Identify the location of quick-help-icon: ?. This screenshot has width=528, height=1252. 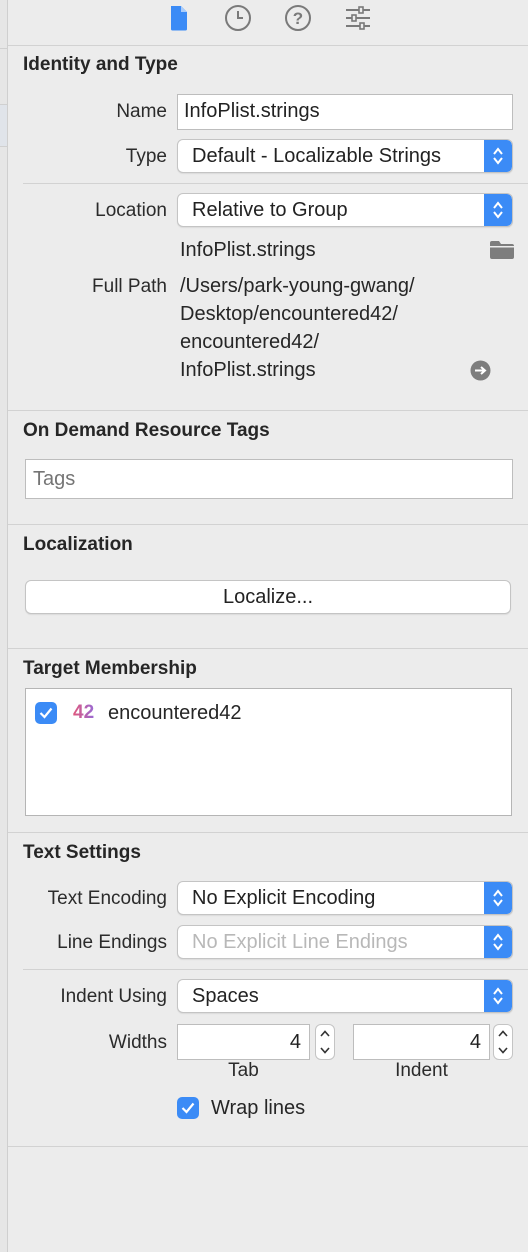
(298, 18).